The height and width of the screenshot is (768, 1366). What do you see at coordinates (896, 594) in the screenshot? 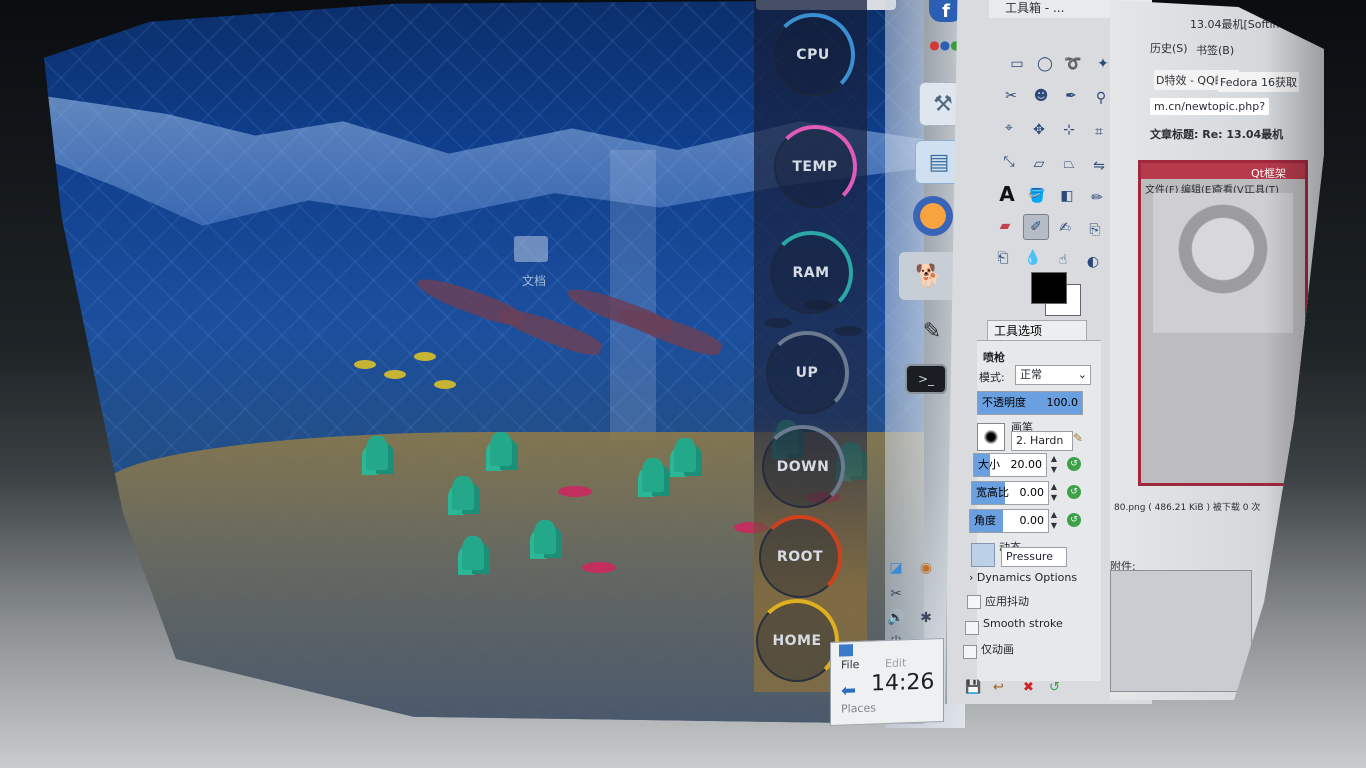
I see `scissors-icon: ✂` at bounding box center [896, 594].